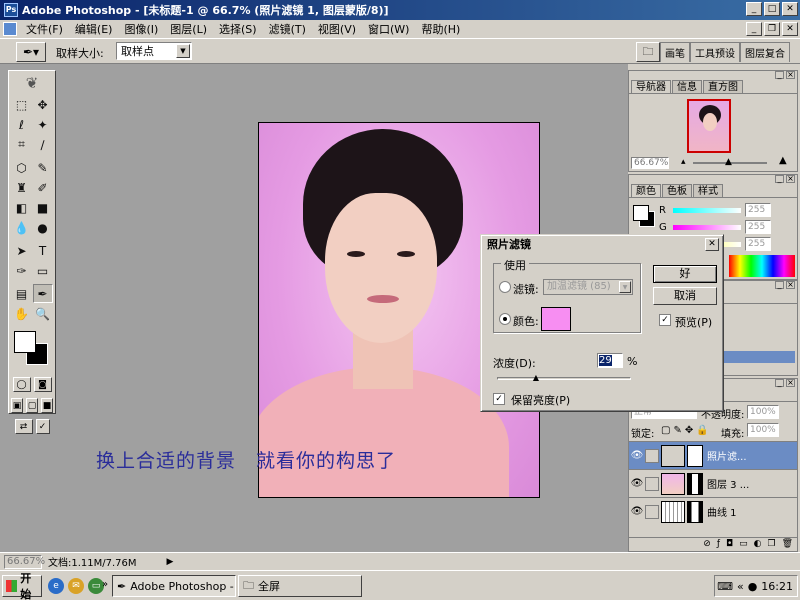 The width and height of the screenshot is (800, 600). Describe the element at coordinates (17, 405) in the screenshot. I see `screen-mode-standard-icon: ▣` at that location.